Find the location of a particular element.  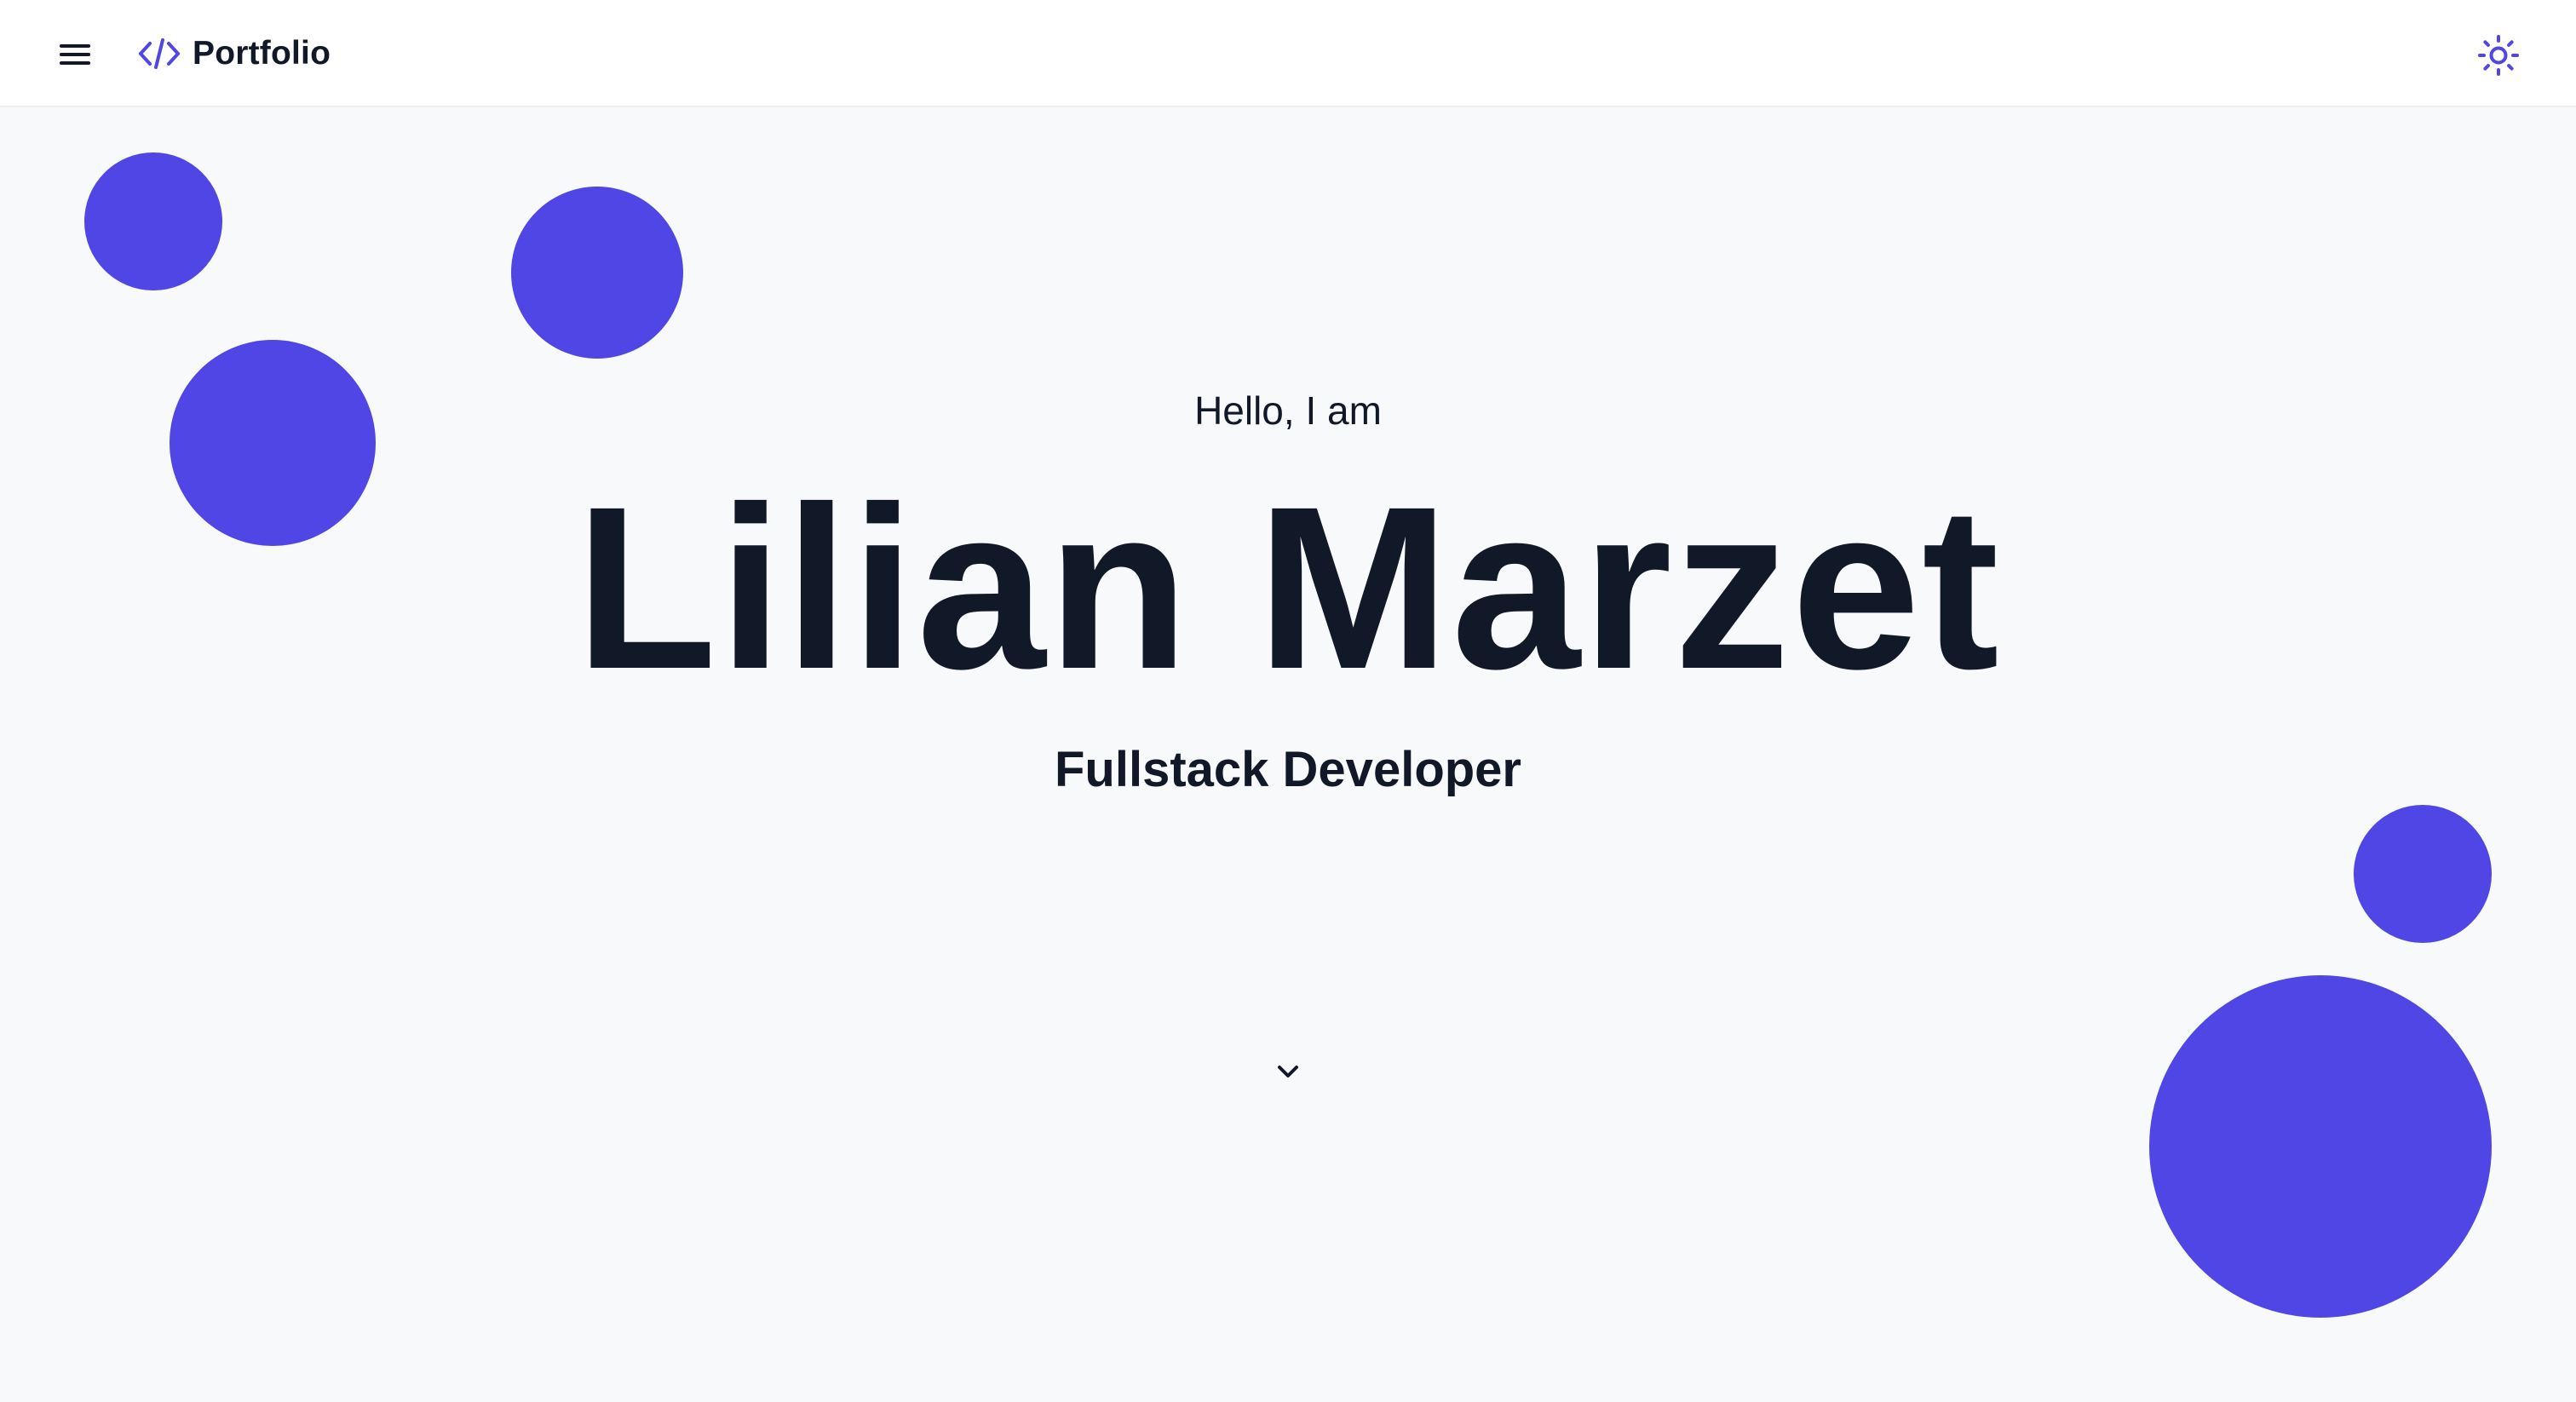

sun-icon is located at coordinates (2498, 55).